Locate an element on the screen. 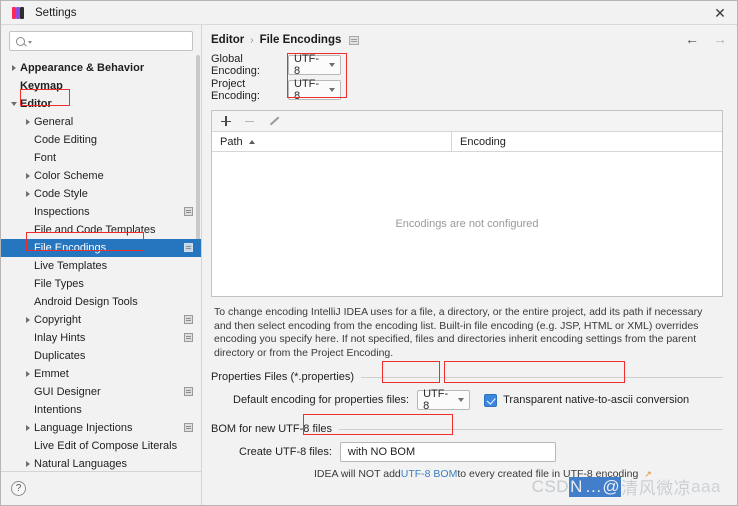  sidebar-item-file-and-code-templates: File and Code Templates is located at coordinates (101, 230).